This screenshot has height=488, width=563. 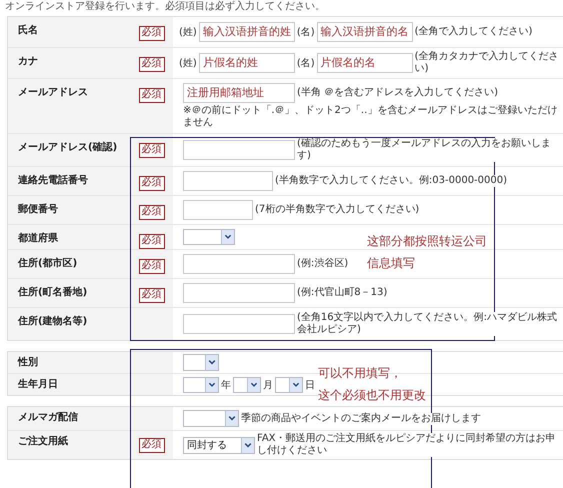 I want to click on dropdown: 同封する, so click(x=219, y=445).